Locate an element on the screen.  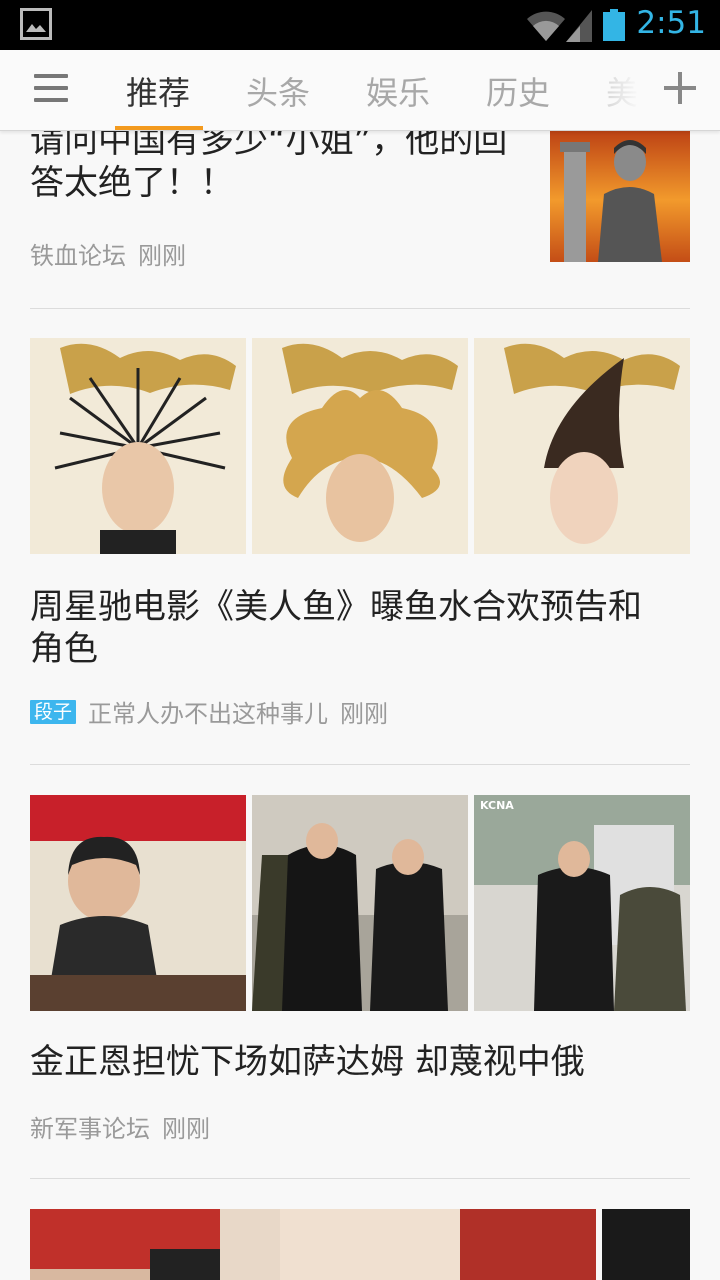
tab-headlines: 头条 is located at coordinates (278, 91).